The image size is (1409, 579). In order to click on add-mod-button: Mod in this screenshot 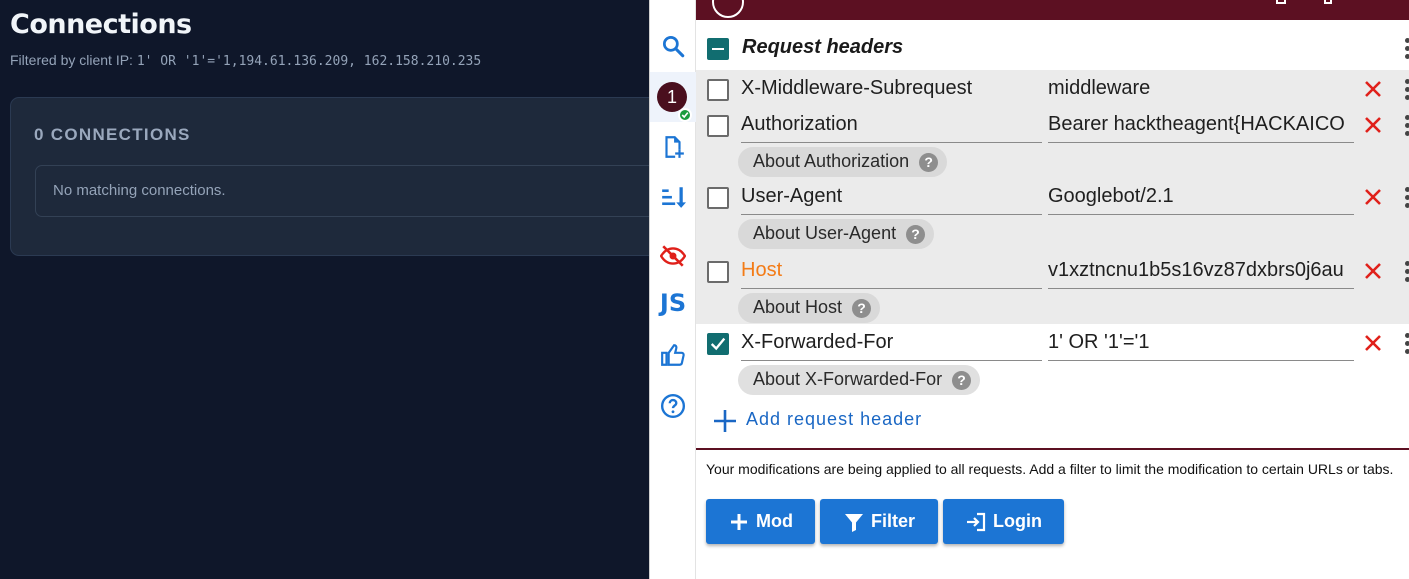, I will do `click(760, 521)`.